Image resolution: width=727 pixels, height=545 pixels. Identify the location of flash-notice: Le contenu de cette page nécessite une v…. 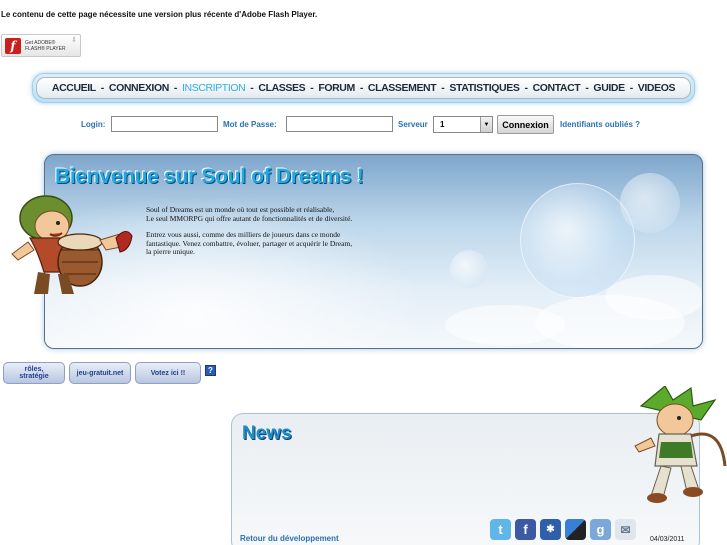
(159, 14).